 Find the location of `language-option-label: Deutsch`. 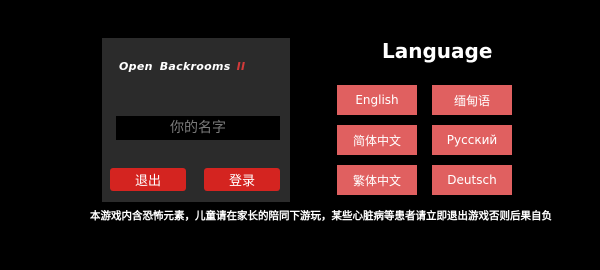

language-option-label: Deutsch is located at coordinates (472, 180).